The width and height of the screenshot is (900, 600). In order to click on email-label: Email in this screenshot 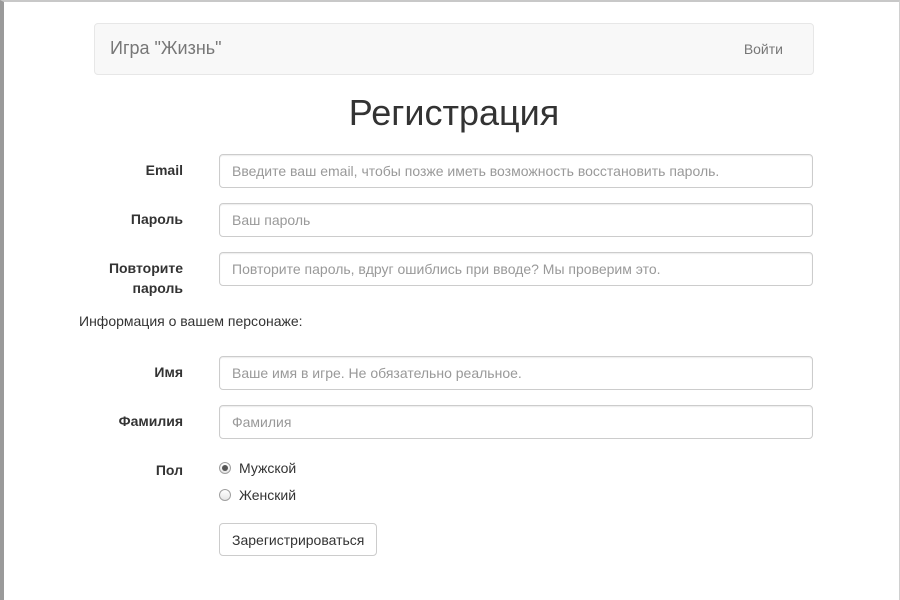, I will do `click(164, 170)`.